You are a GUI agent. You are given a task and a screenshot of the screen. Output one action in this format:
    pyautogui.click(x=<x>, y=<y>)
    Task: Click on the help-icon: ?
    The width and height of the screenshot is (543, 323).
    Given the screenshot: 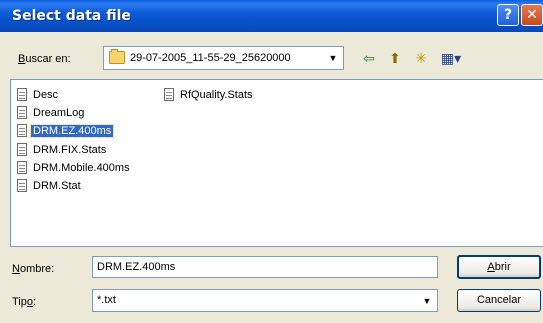 What is the action you would take?
    pyautogui.click(x=508, y=15)
    